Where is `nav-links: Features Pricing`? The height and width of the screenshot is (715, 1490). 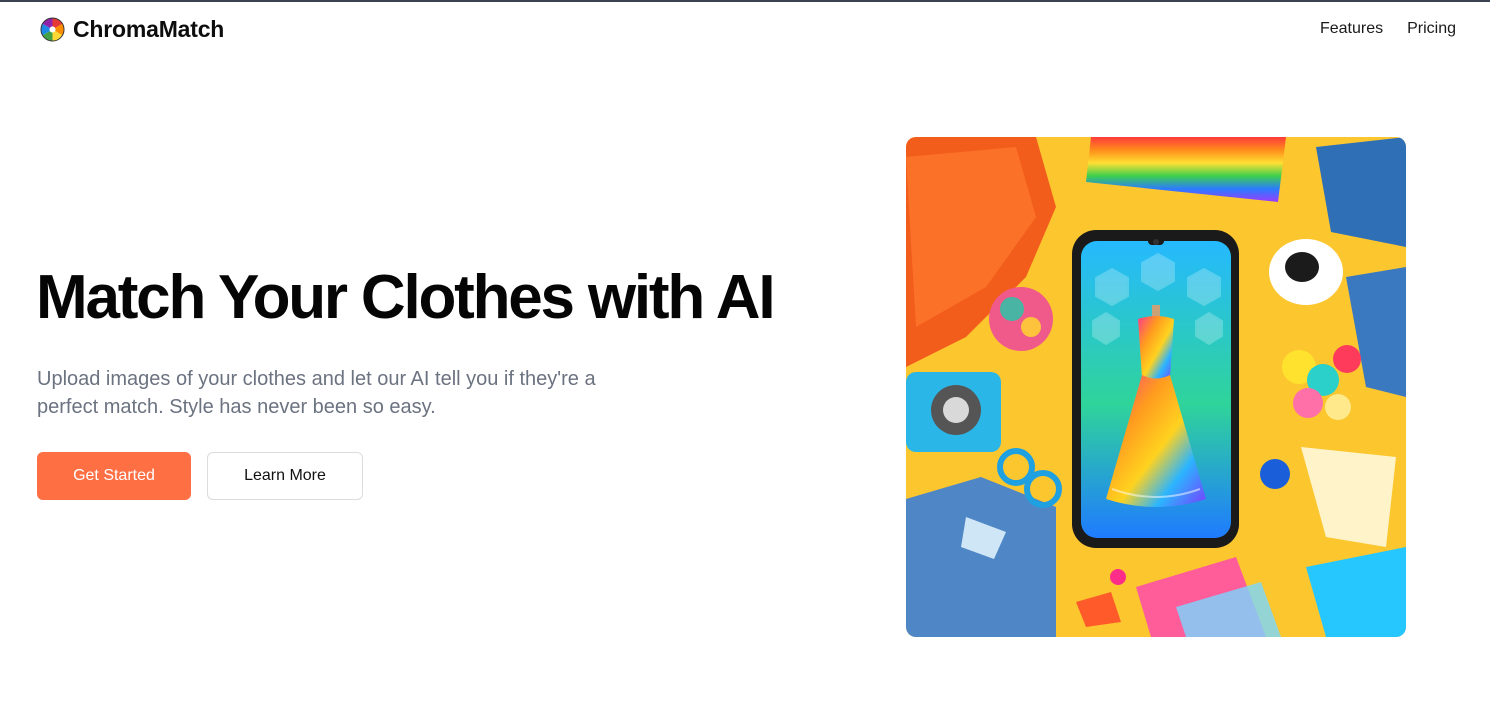 nav-links: Features Pricing is located at coordinates (1388, 29).